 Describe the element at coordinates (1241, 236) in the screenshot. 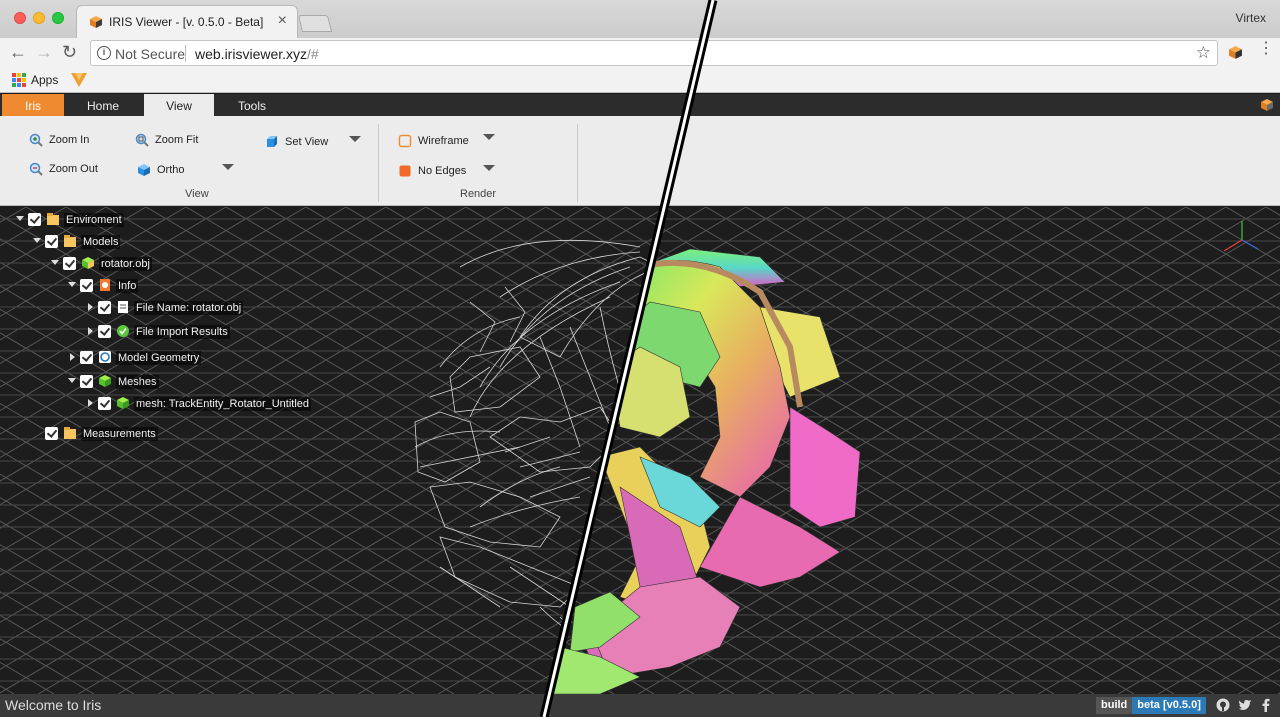

I see `axis-gizmo` at that location.